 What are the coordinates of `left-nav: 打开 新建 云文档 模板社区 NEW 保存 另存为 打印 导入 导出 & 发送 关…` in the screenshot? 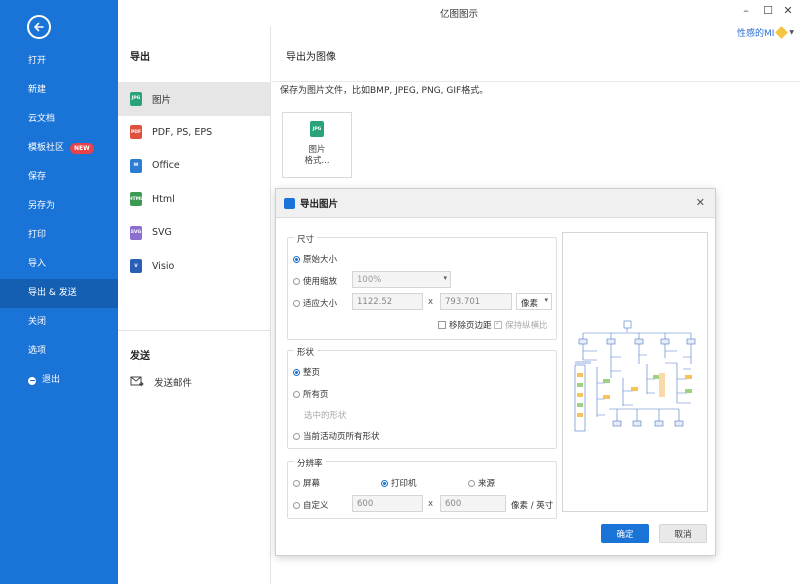 It's located at (59, 292).